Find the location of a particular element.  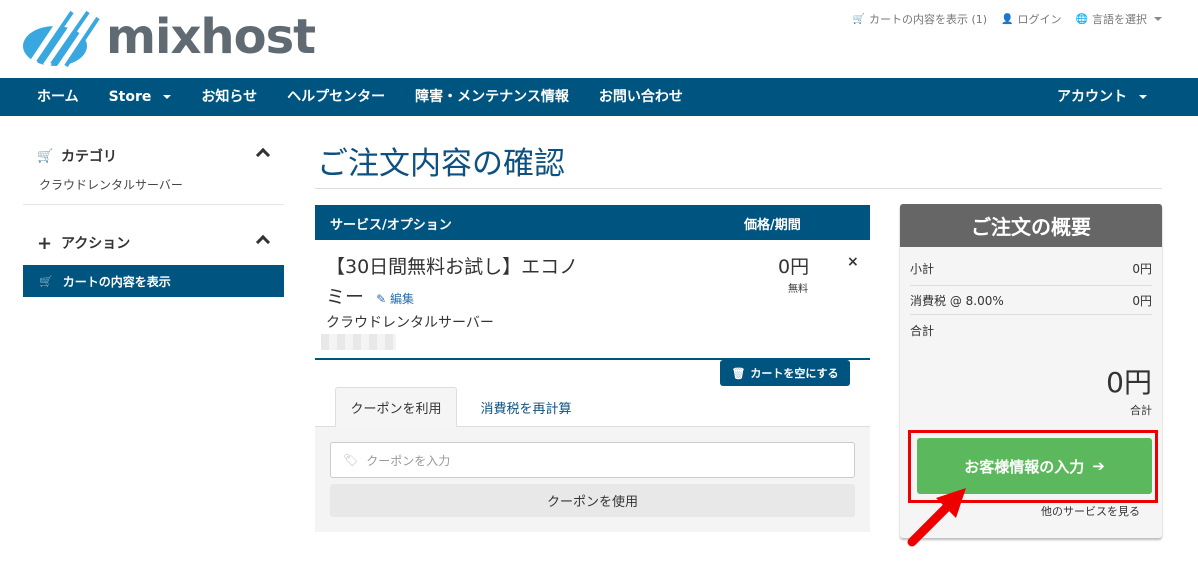

user-icon: 👤 is located at coordinates (1007, 19).